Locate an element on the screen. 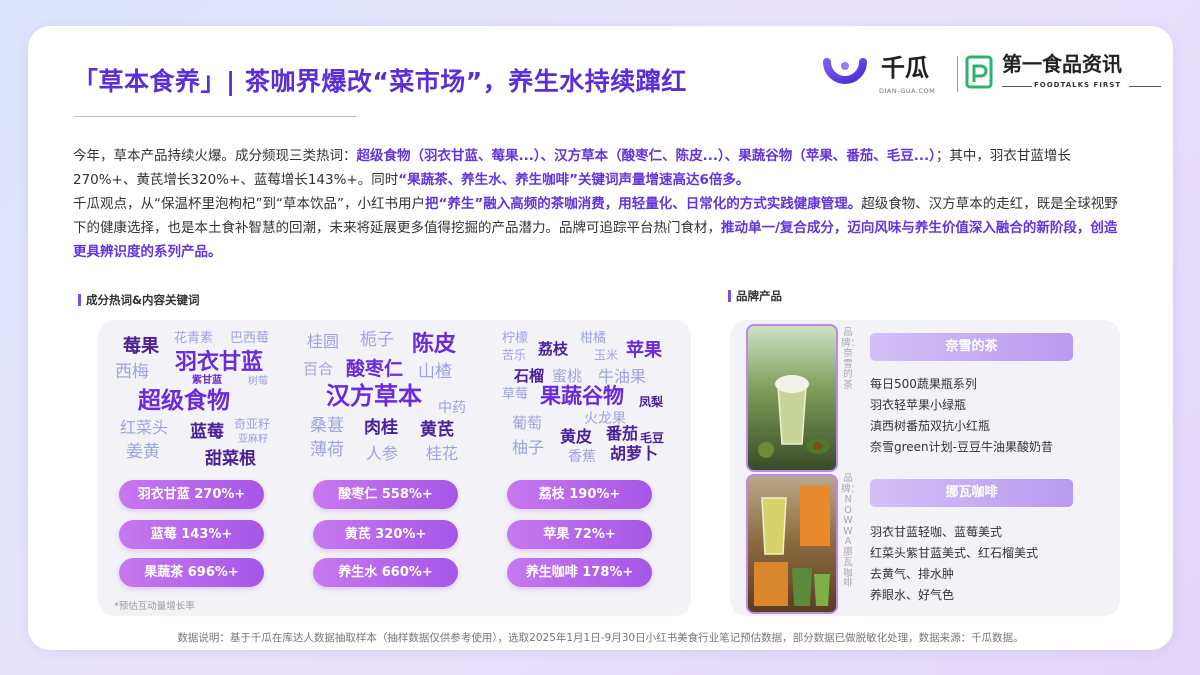 The width and height of the screenshot is (1200, 675). growth-pill: 蓝莓 143%+ is located at coordinates (191, 534).